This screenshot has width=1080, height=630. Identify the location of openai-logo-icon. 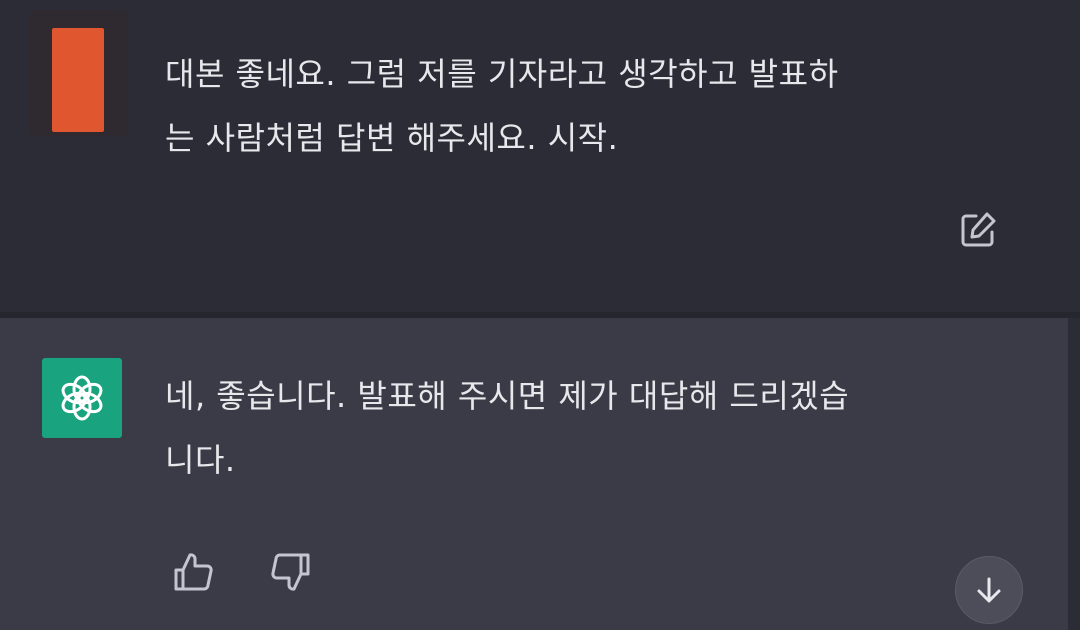
(82, 398).